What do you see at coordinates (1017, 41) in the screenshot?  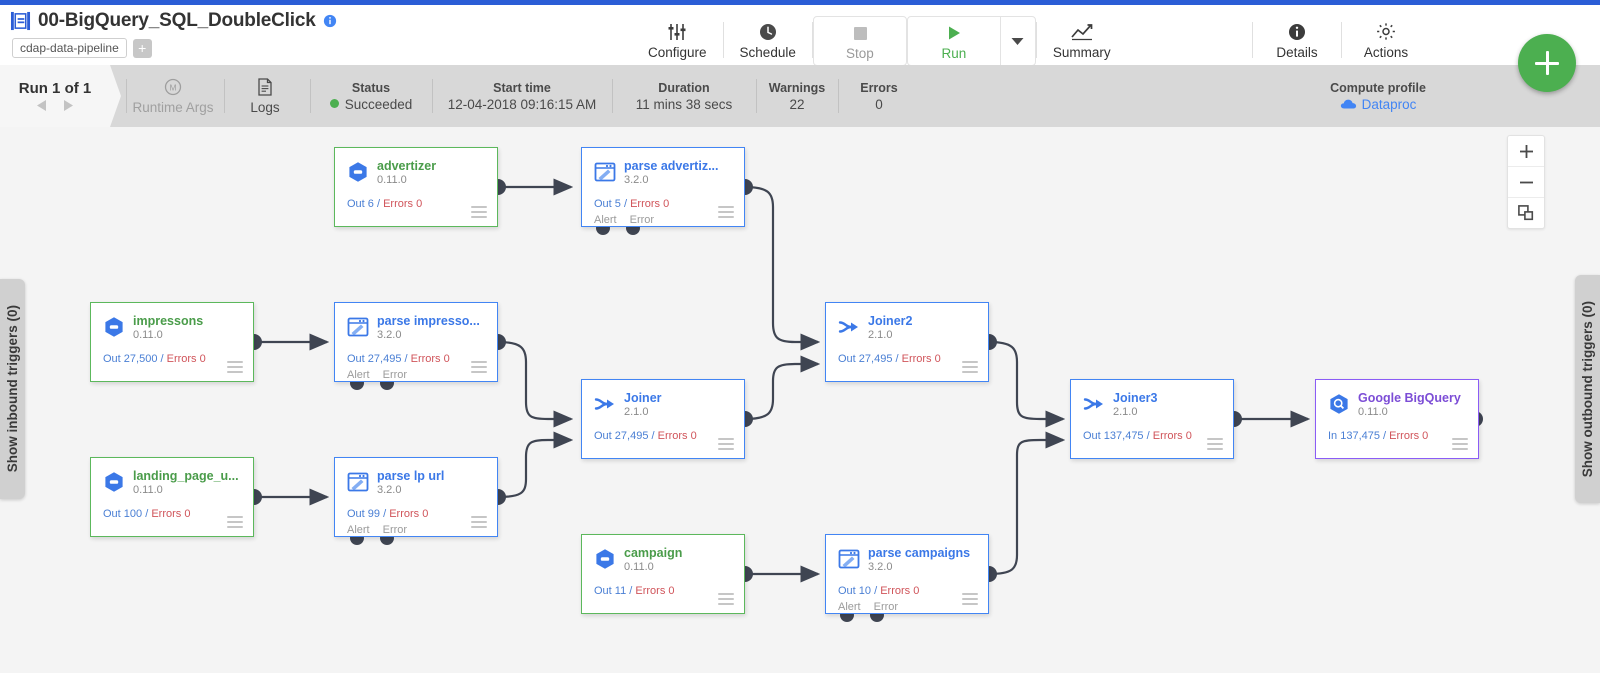 I see `run-dropdown-button` at bounding box center [1017, 41].